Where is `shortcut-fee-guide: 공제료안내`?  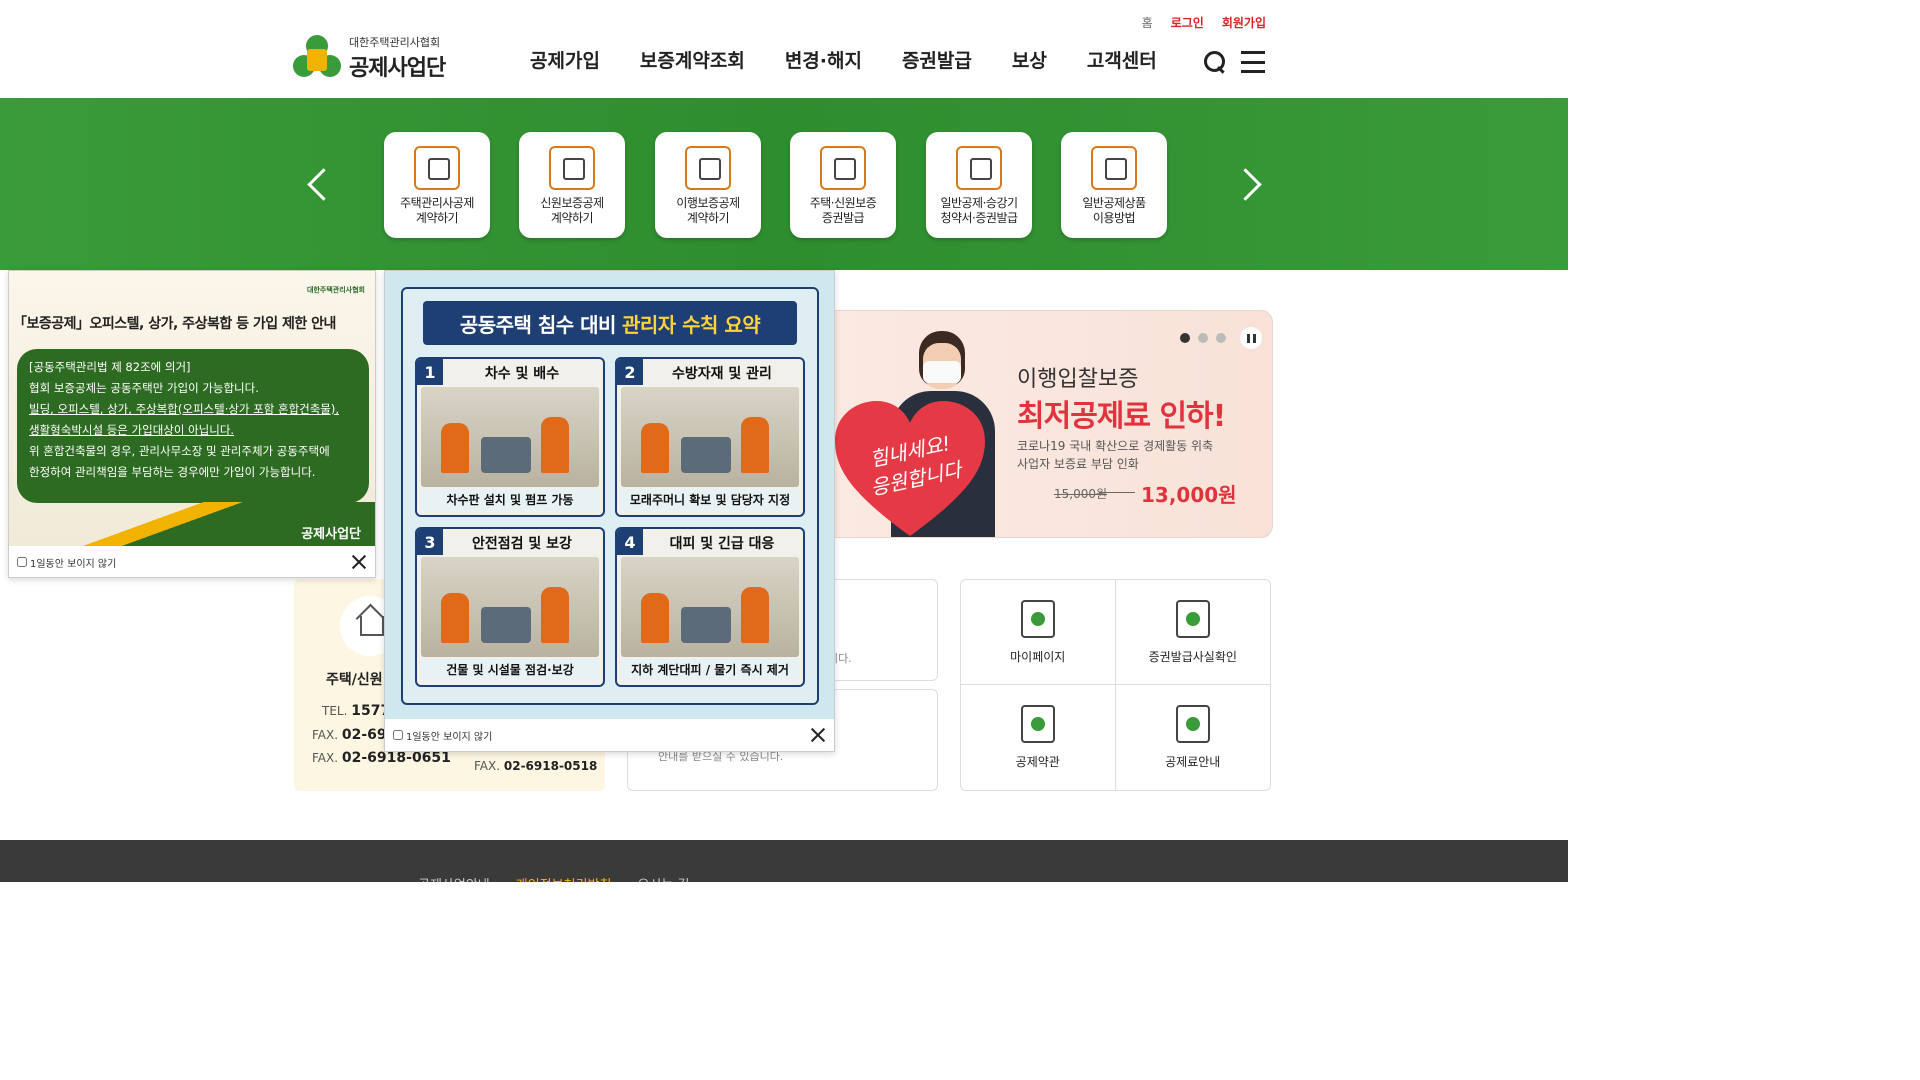 shortcut-fee-guide: 공제료안내 is located at coordinates (1193, 737).